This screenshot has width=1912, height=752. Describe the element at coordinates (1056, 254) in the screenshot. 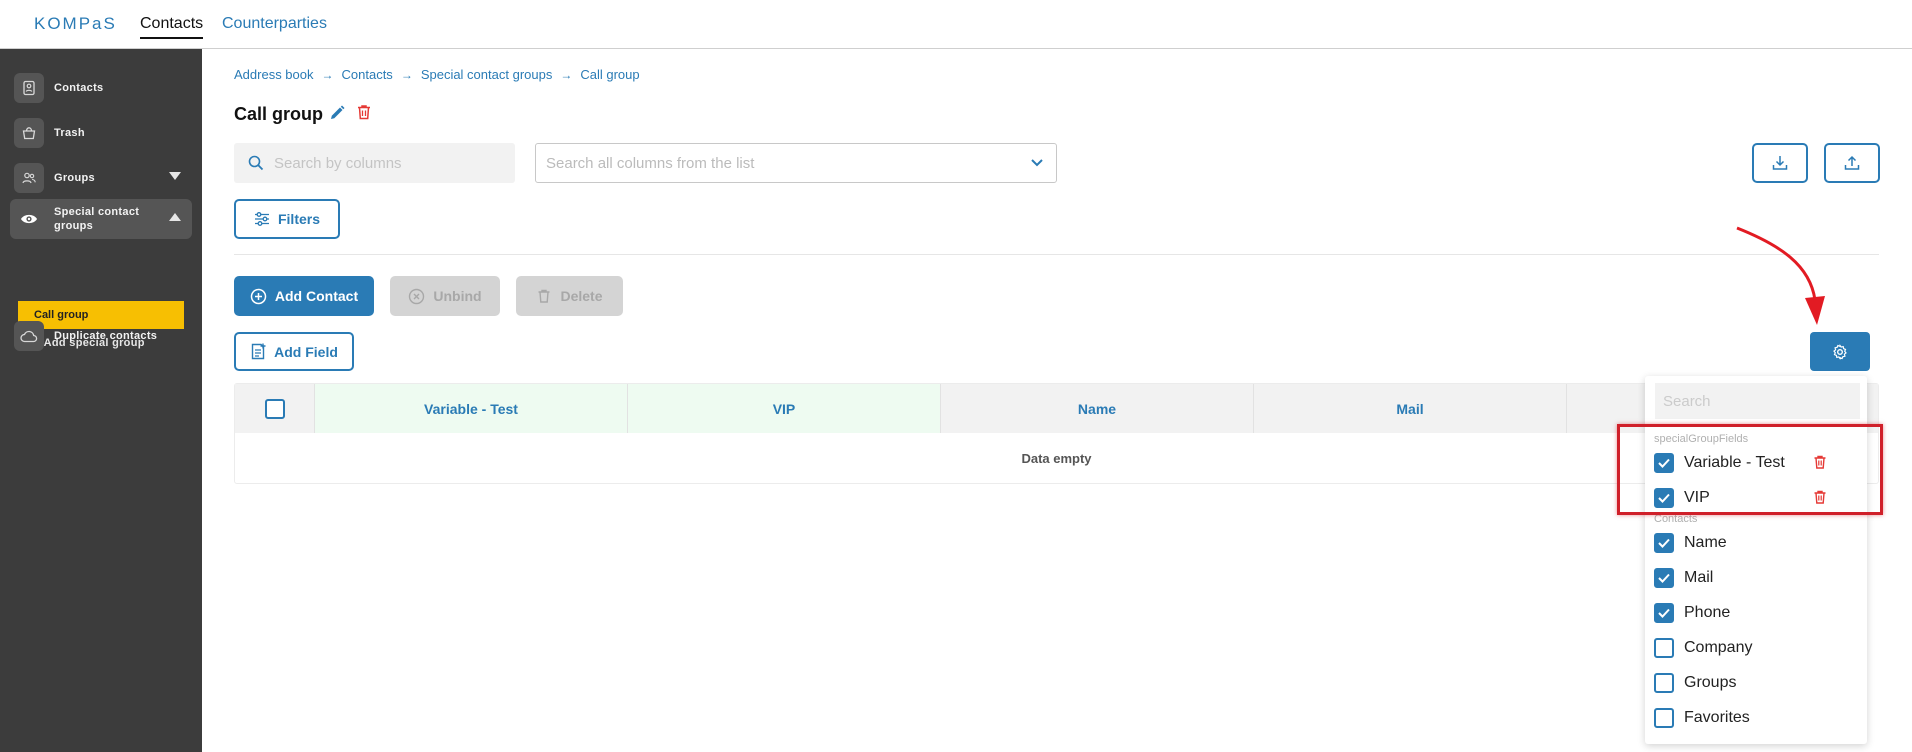

I see `divider` at that location.